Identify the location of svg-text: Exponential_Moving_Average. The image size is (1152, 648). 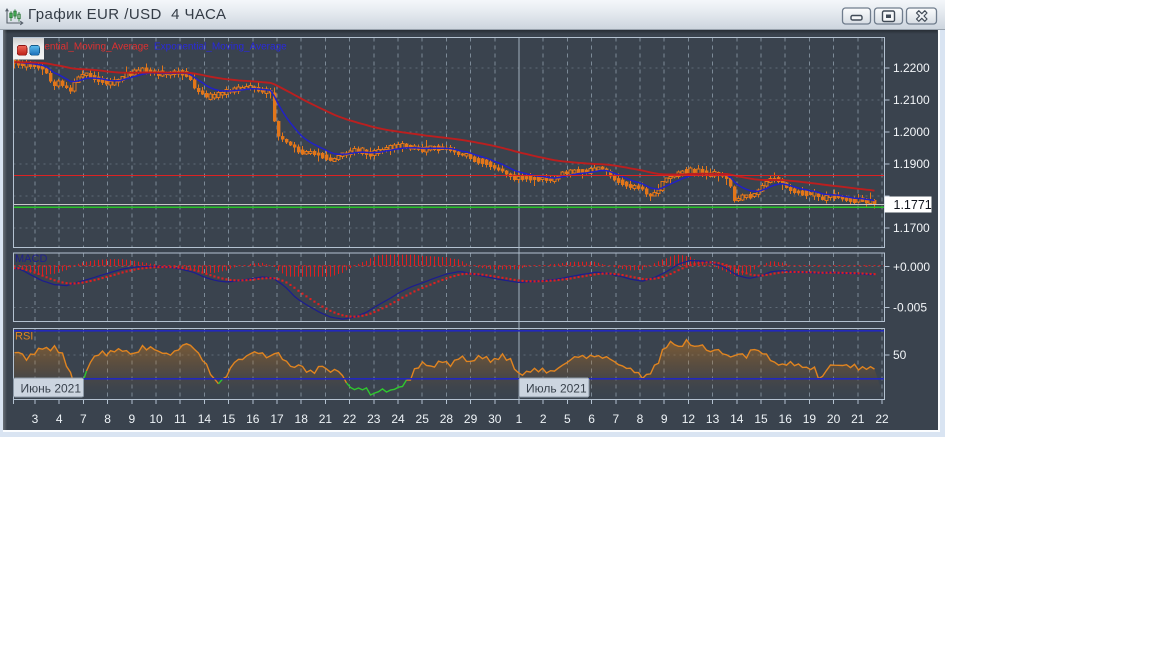
(220, 47).